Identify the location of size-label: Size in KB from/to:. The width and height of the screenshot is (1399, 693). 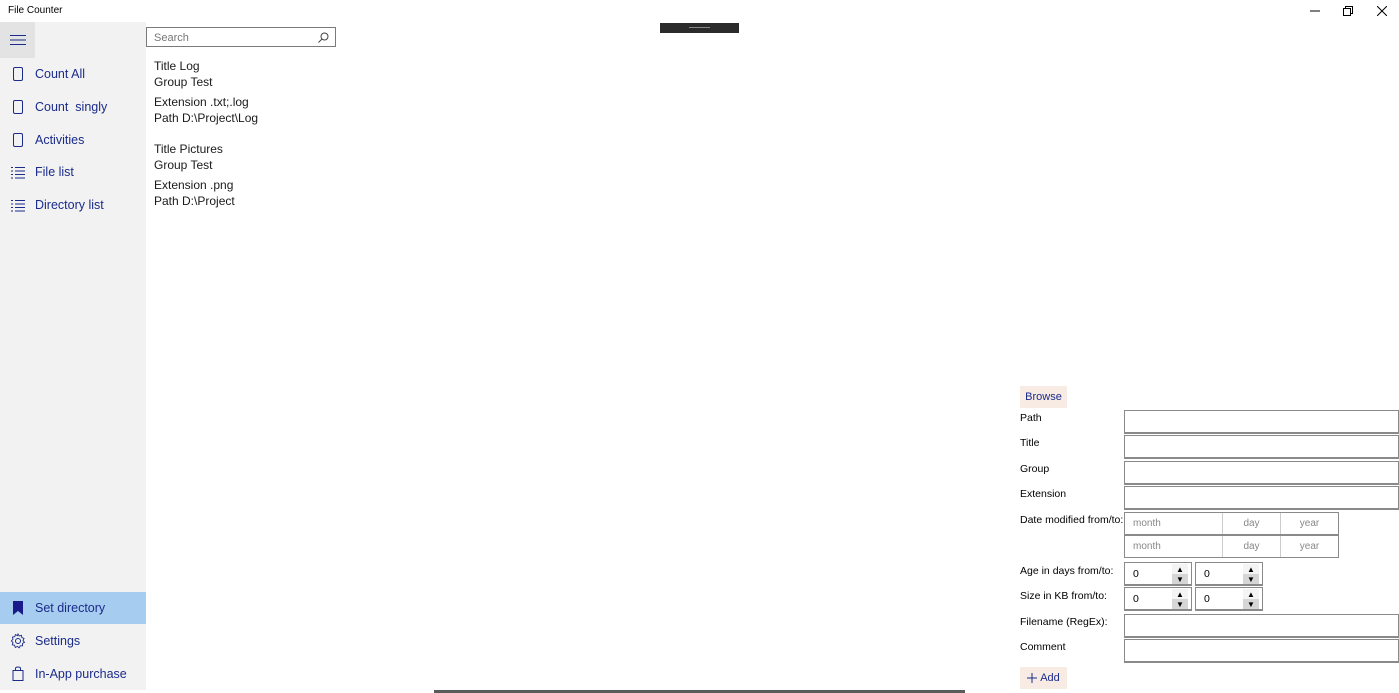
(1063, 596).